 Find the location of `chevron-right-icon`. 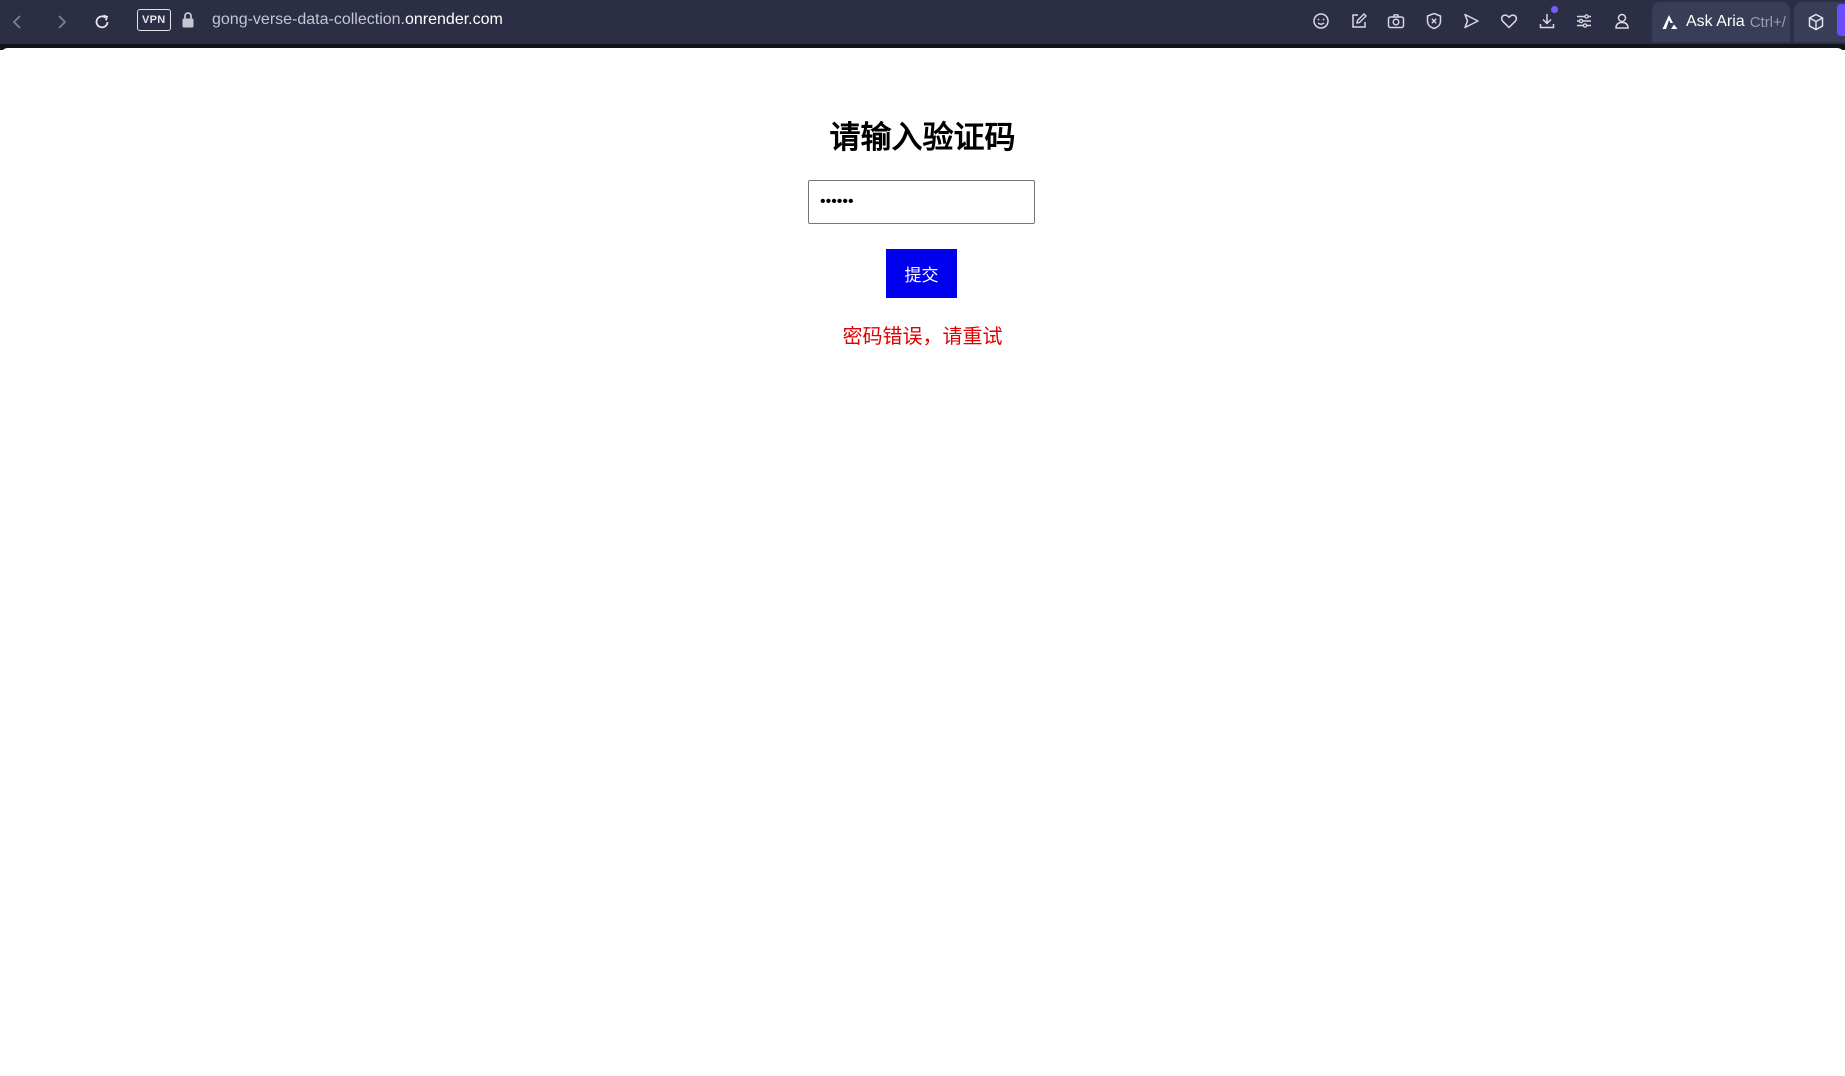

chevron-right-icon is located at coordinates (62, 22).